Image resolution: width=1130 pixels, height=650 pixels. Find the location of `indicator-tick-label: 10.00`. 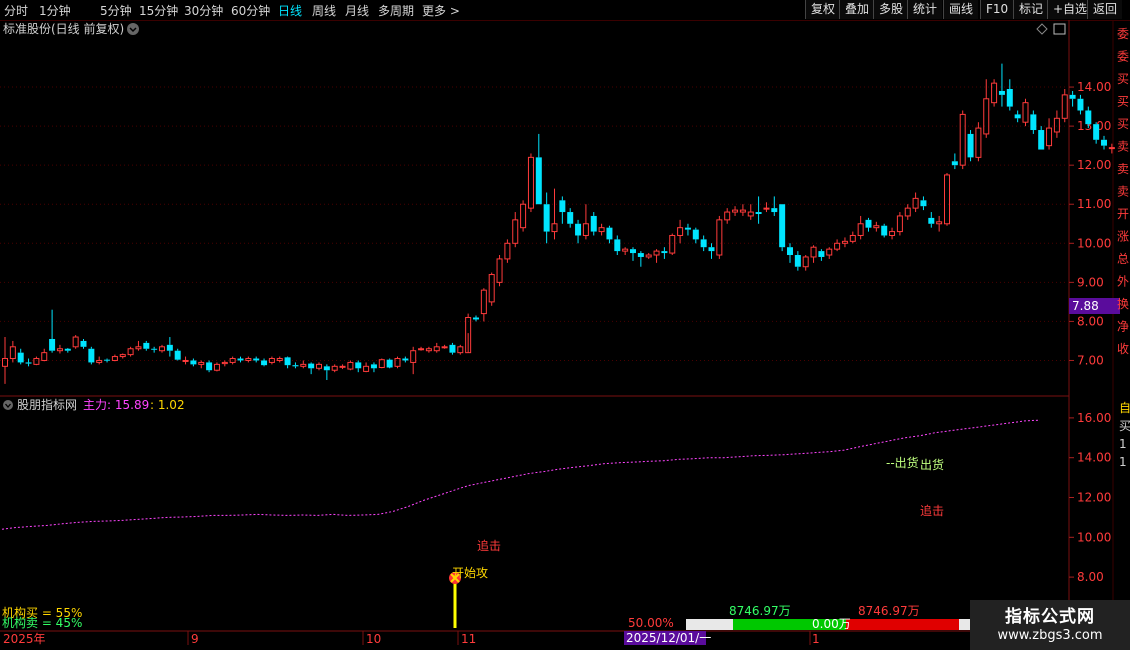

indicator-tick-label: 10.00 is located at coordinates (1094, 537).